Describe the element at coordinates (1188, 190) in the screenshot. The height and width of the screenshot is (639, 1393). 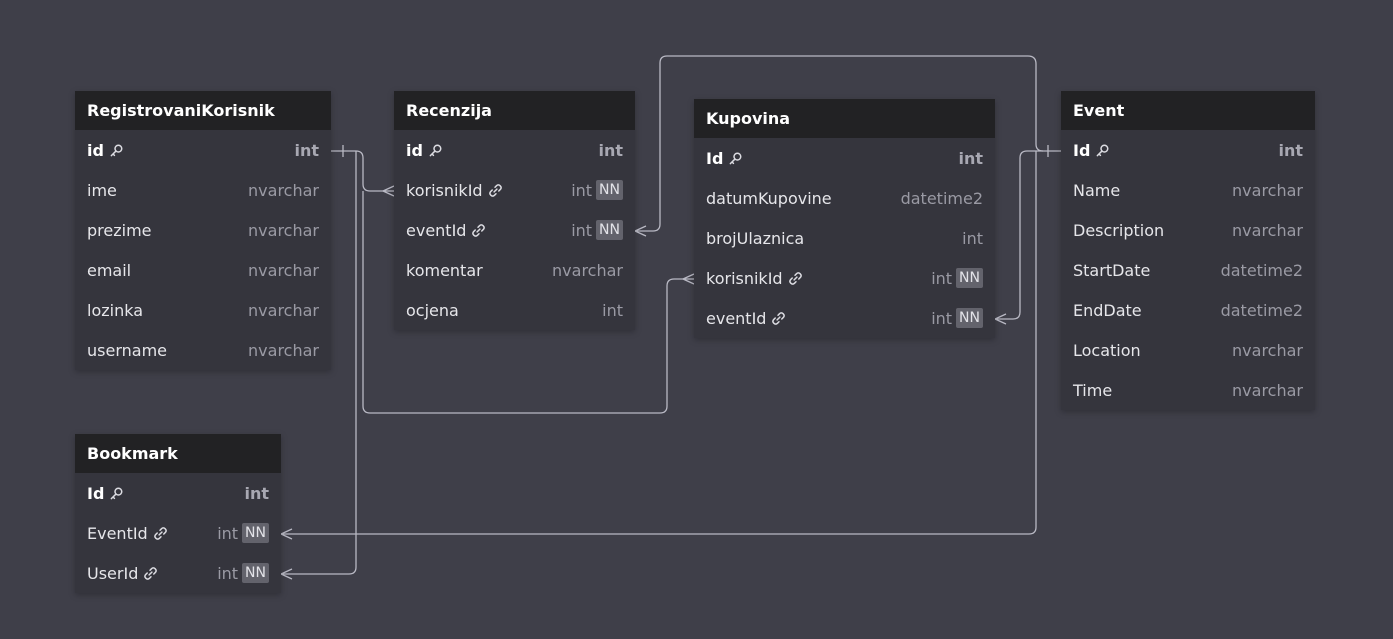
I see `field-row-name: Name nvarchar` at that location.